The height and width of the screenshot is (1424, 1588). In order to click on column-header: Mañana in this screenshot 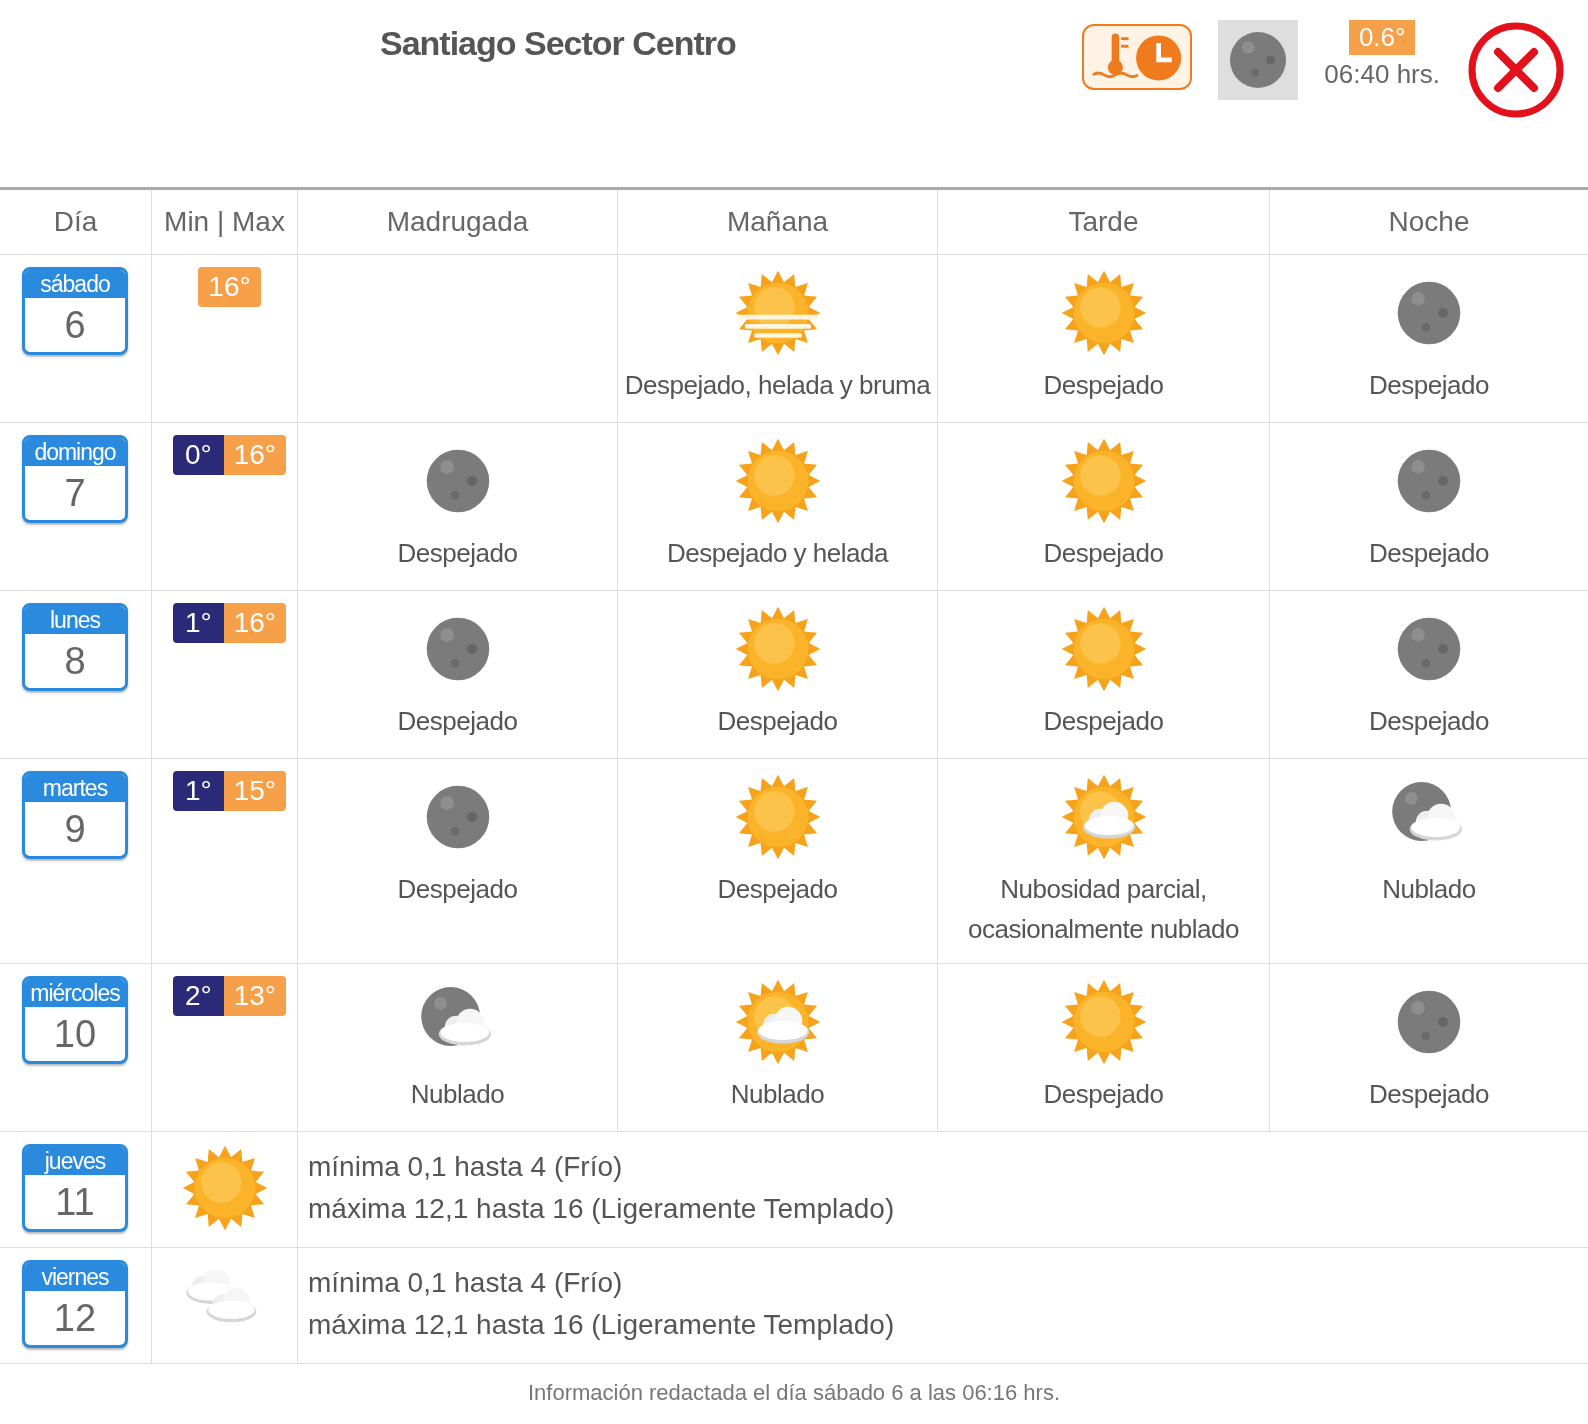, I will do `click(778, 222)`.